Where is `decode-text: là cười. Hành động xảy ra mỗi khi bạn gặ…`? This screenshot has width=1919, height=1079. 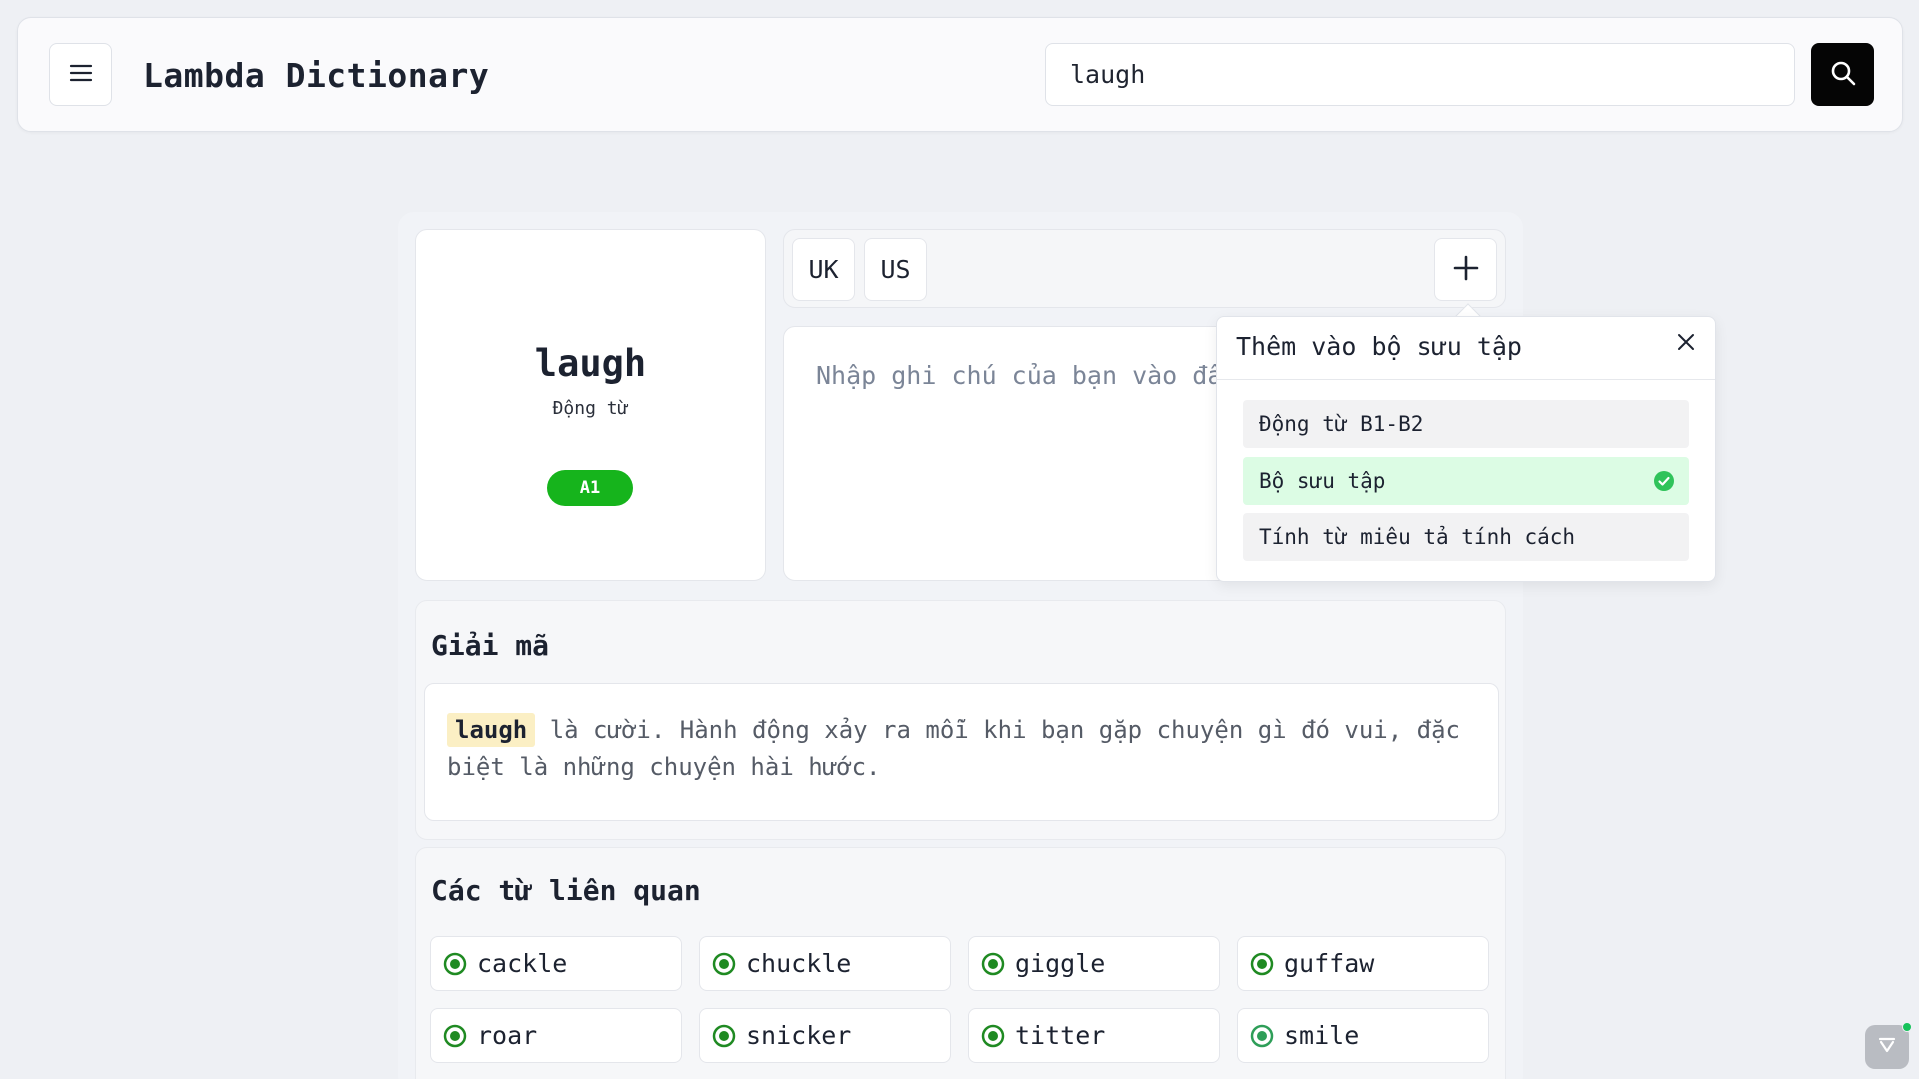 decode-text: là cười. Hành động xảy ra mỗi khi bạn gặ… is located at coordinates (954, 748).